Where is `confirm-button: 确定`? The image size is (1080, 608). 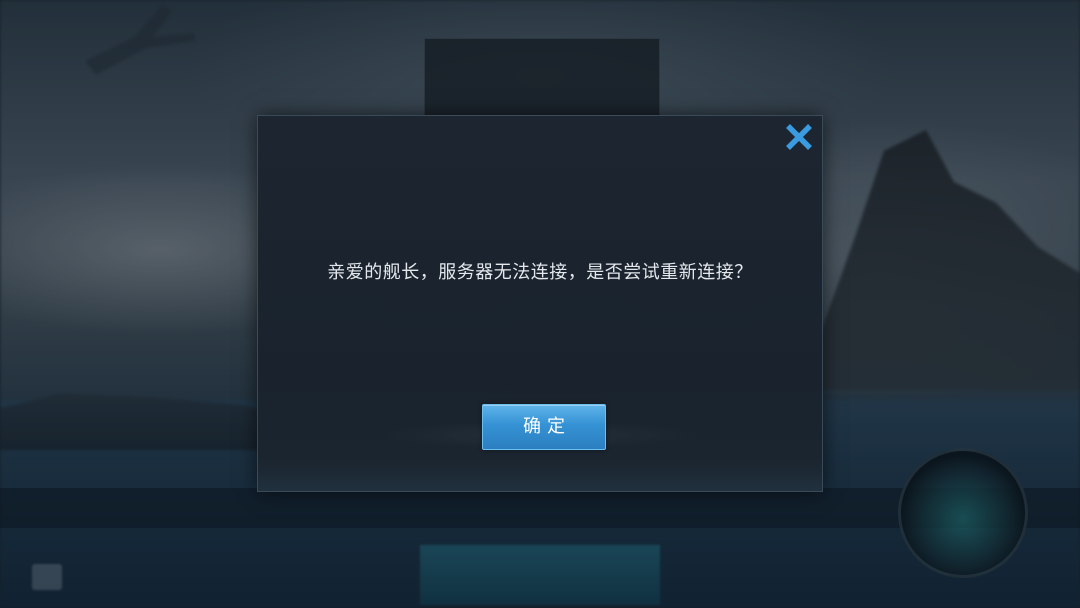 confirm-button: 确定 is located at coordinates (544, 427).